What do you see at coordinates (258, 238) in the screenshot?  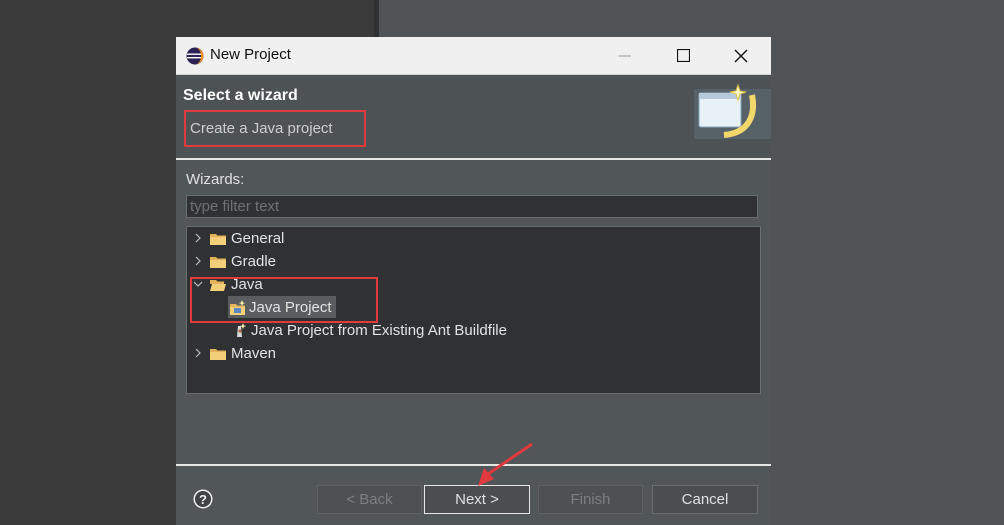 I see `tree-item-label: General` at bounding box center [258, 238].